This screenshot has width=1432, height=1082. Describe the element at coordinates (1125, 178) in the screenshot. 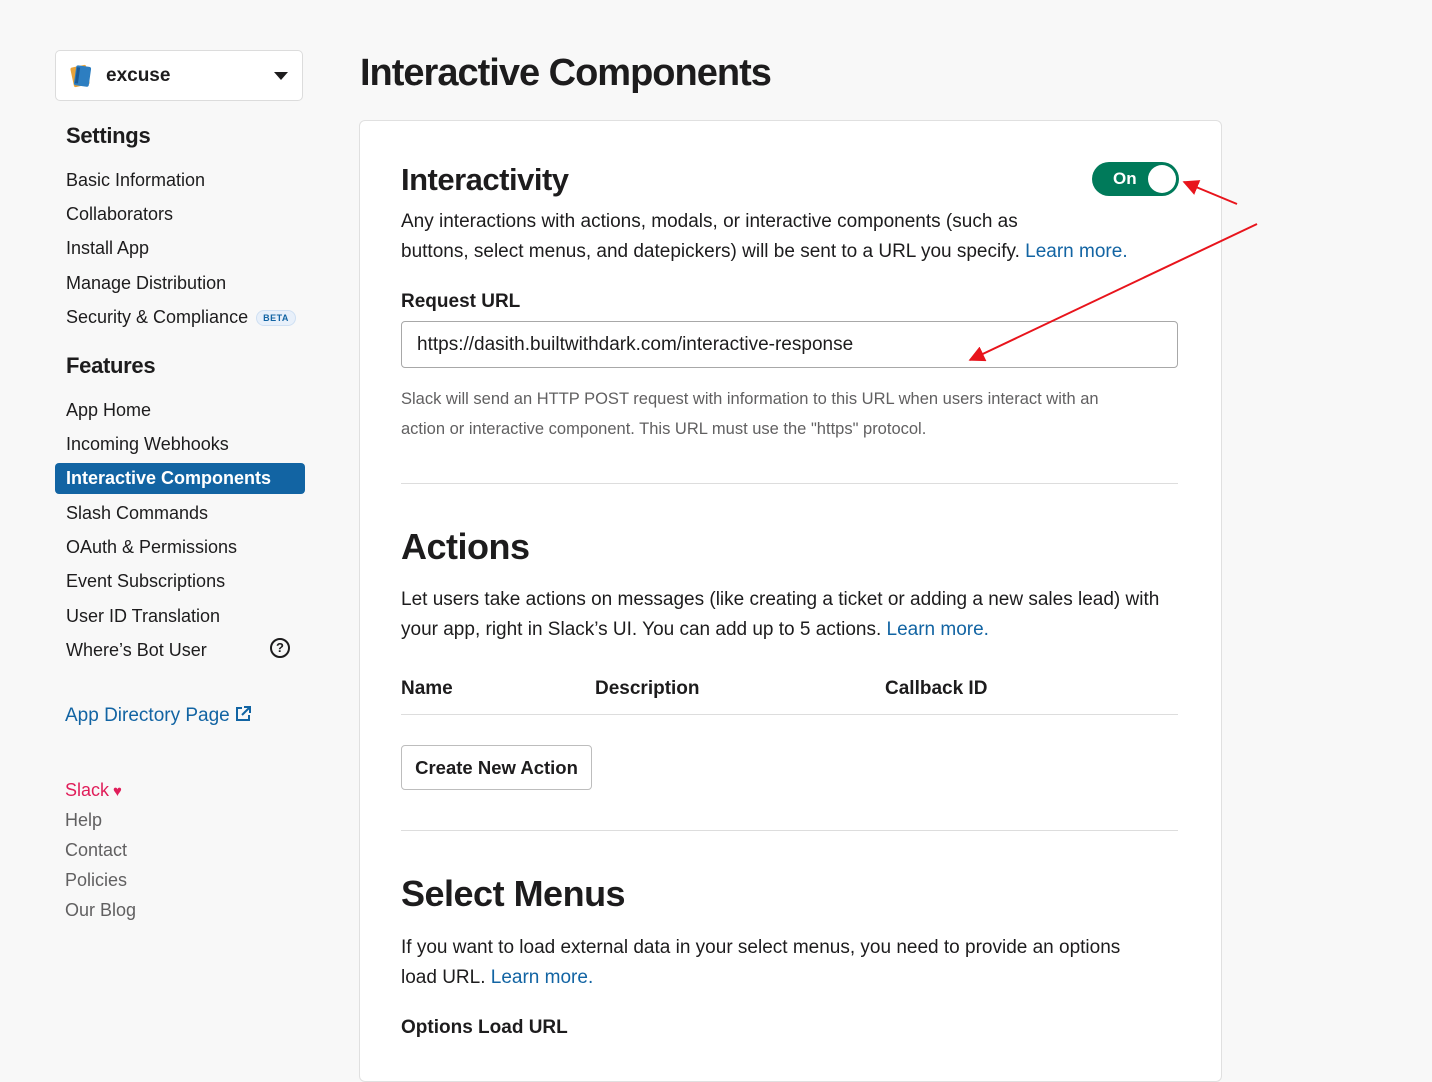

I see `toggle-label: On` at that location.